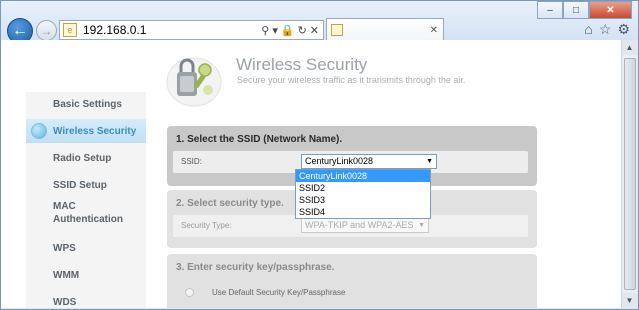  I want to click on default-key-option: Use Default Security Key/Passphrase, so click(265, 292).